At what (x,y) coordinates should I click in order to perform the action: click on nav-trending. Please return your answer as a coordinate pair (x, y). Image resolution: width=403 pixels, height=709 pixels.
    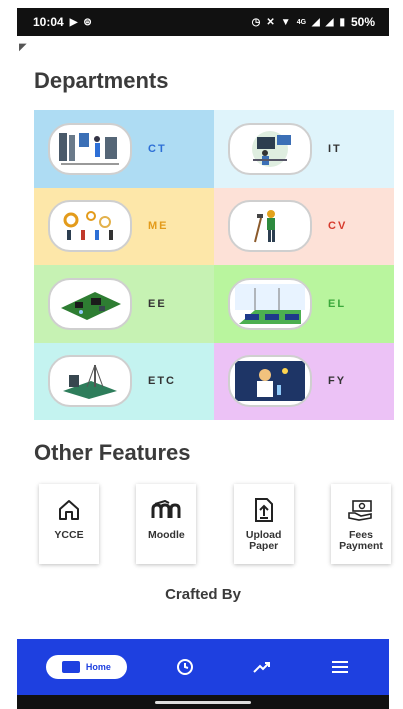
    Looking at the image, I should click on (262, 667).